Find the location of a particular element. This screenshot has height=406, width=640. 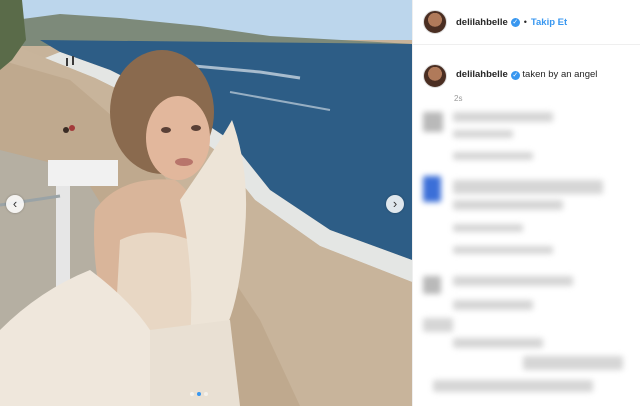

chevron-left-icon: ‹ is located at coordinates (15, 203).